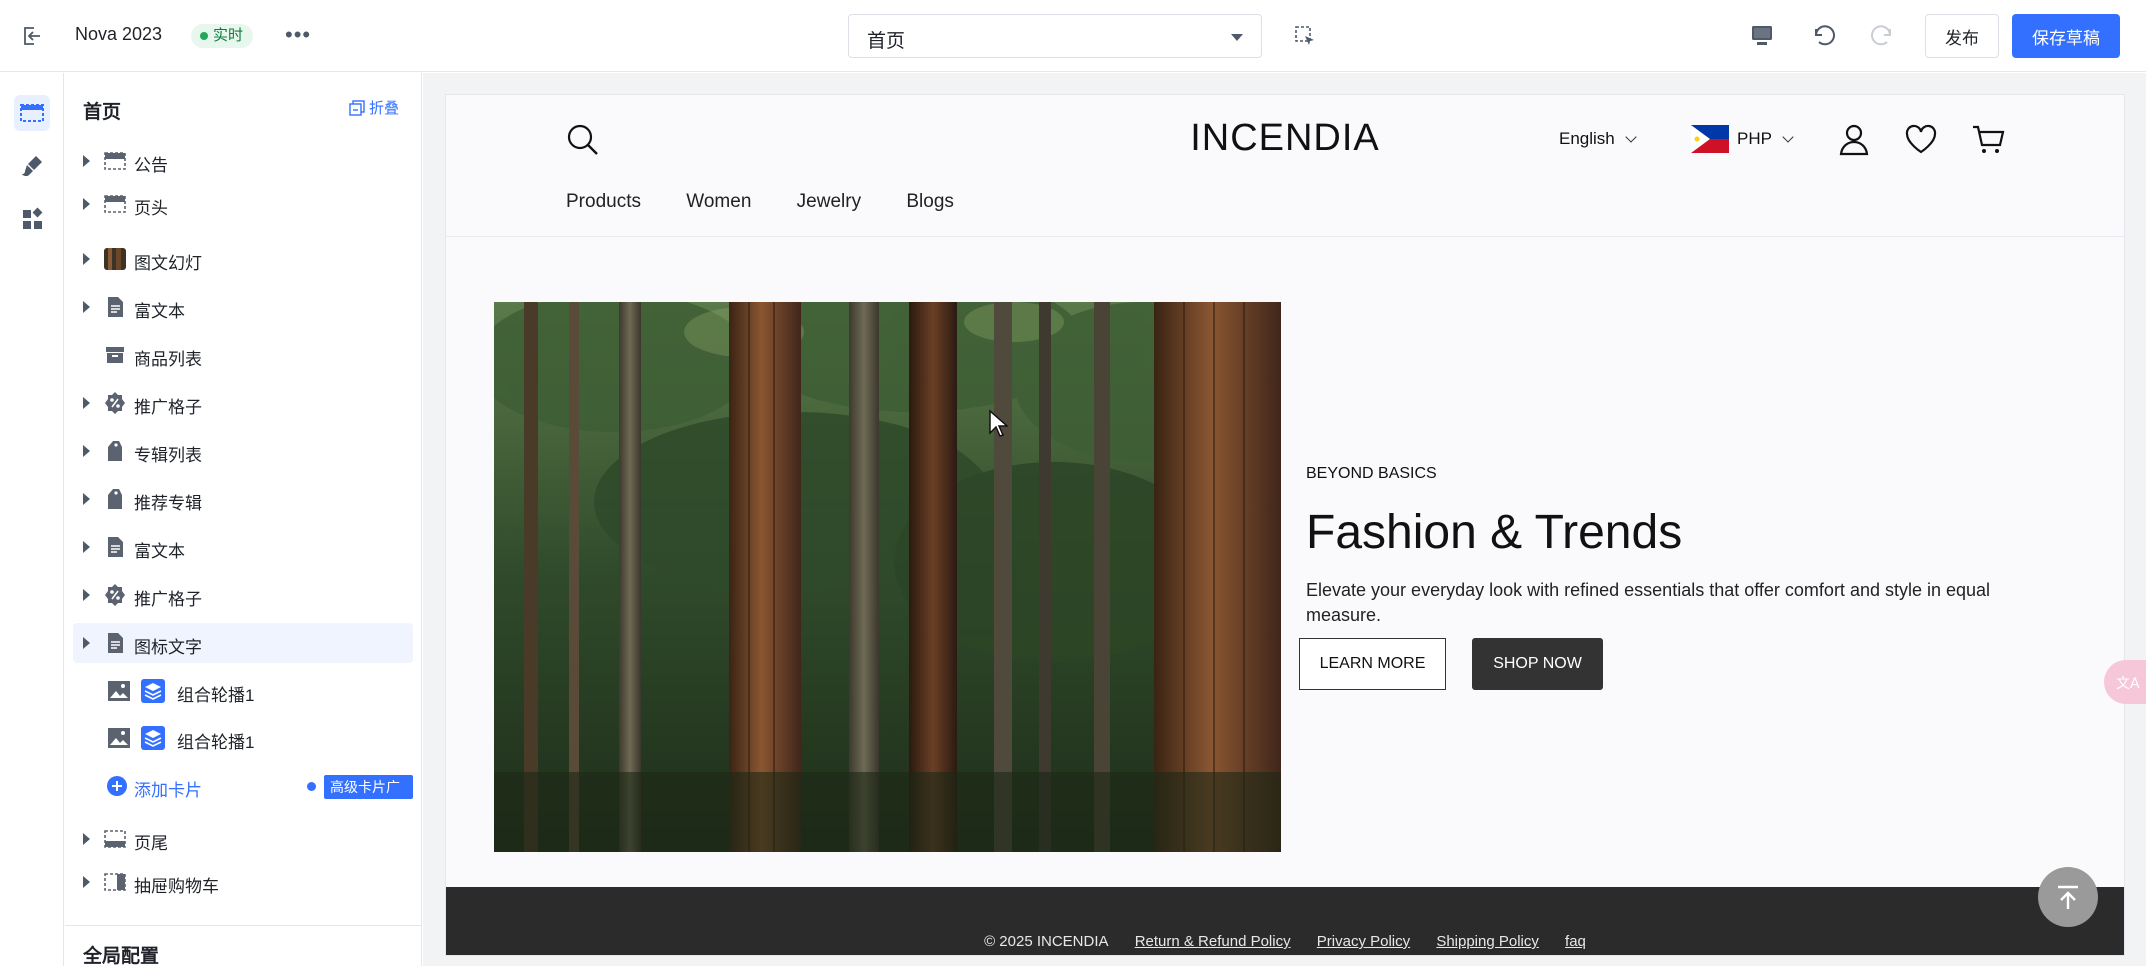  Describe the element at coordinates (2068, 897) in the screenshot. I see `back-to-top-button` at that location.